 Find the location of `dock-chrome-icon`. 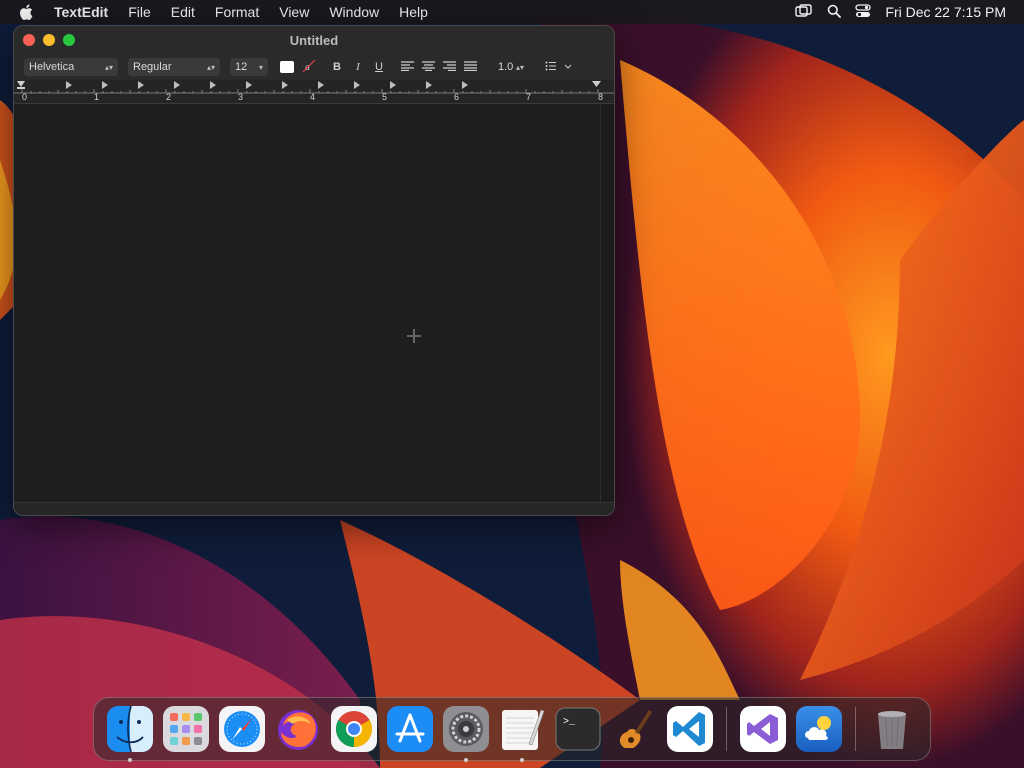

dock-chrome-icon is located at coordinates (354, 729).